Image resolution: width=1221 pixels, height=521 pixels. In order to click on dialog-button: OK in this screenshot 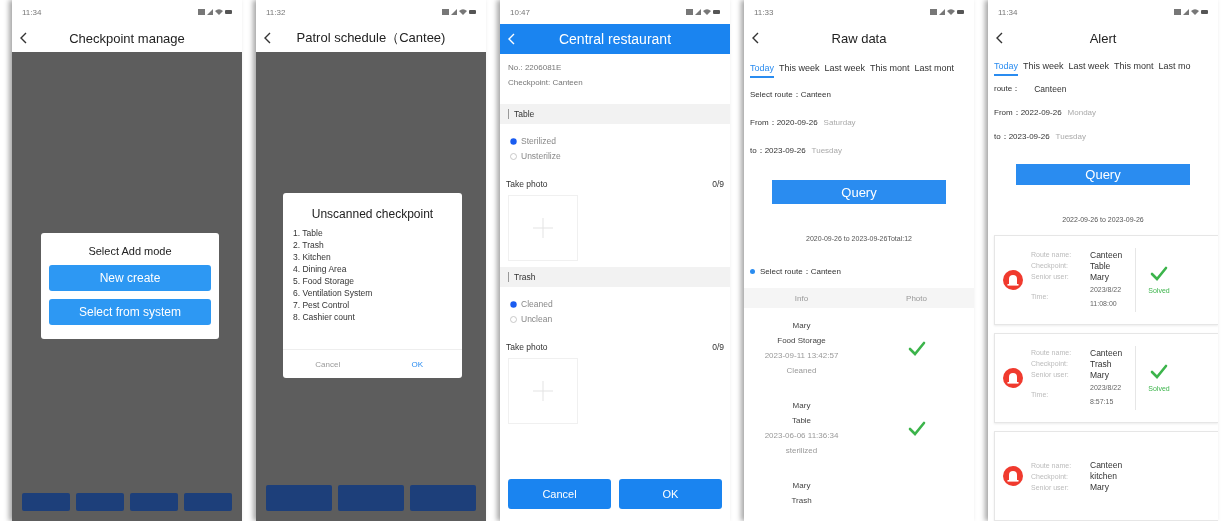, I will do `click(417, 364)`.